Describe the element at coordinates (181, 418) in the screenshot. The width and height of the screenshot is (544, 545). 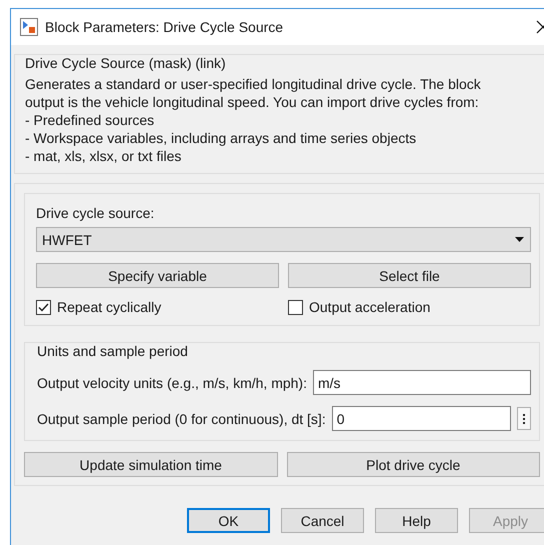
I see `field-label: Output sample period (0 for continuous), dt [s]:` at that location.